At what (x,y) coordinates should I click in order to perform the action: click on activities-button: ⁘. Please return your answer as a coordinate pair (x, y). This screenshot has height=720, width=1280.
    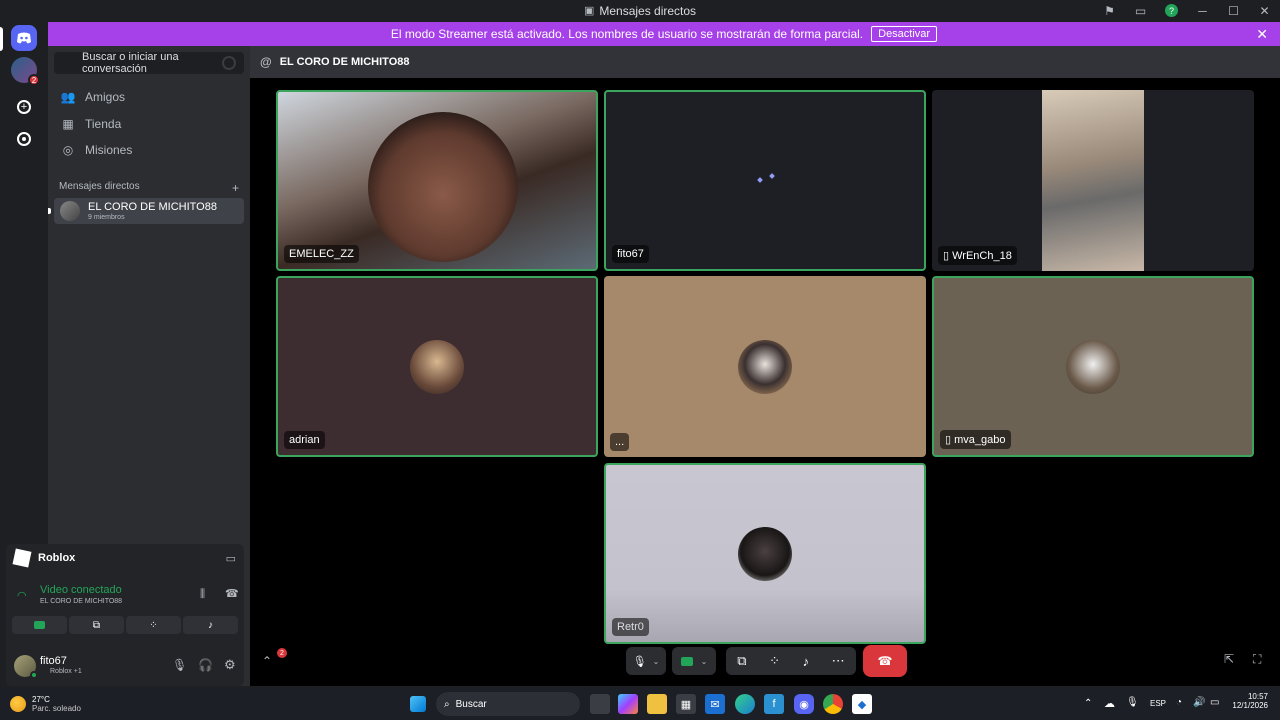
    Looking at the image, I should click on (153, 625).